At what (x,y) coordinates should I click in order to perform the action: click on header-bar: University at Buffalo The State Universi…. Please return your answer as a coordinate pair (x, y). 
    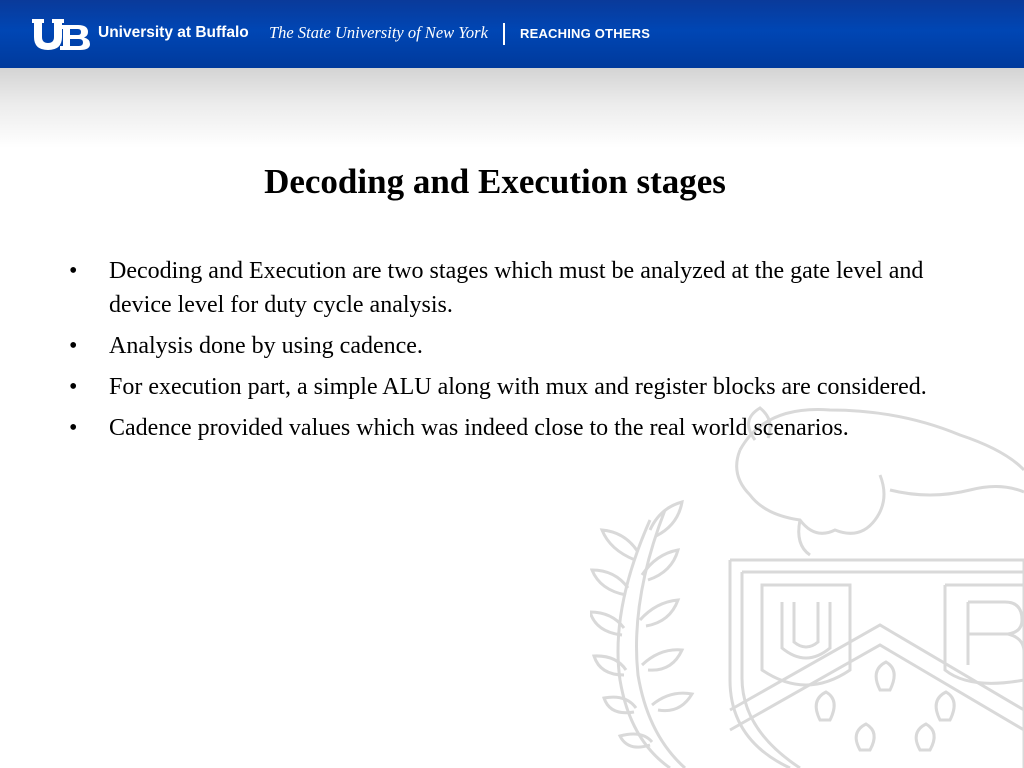
    Looking at the image, I should click on (512, 34).